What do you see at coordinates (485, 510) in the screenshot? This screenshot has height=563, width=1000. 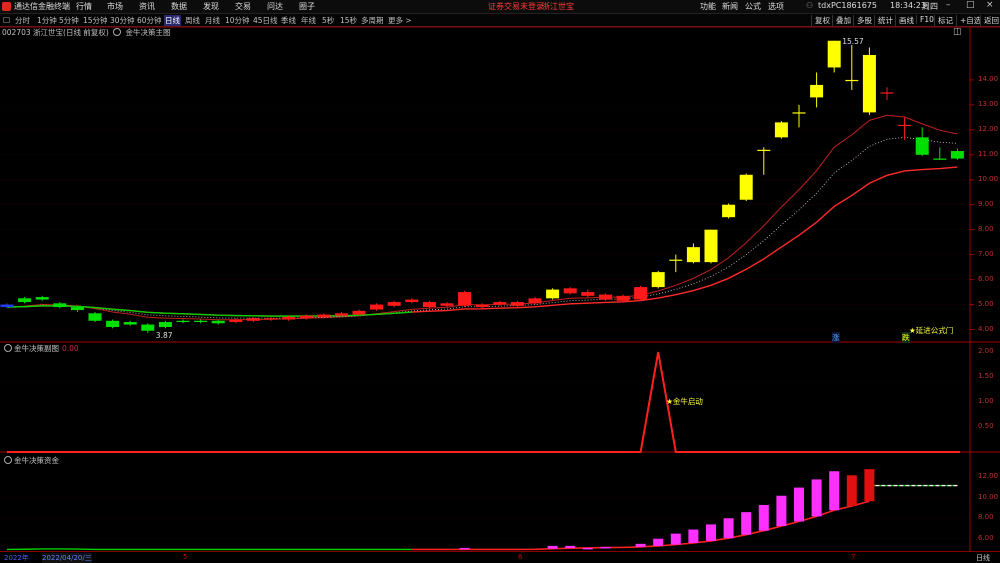 I see `fund-bars` at bounding box center [485, 510].